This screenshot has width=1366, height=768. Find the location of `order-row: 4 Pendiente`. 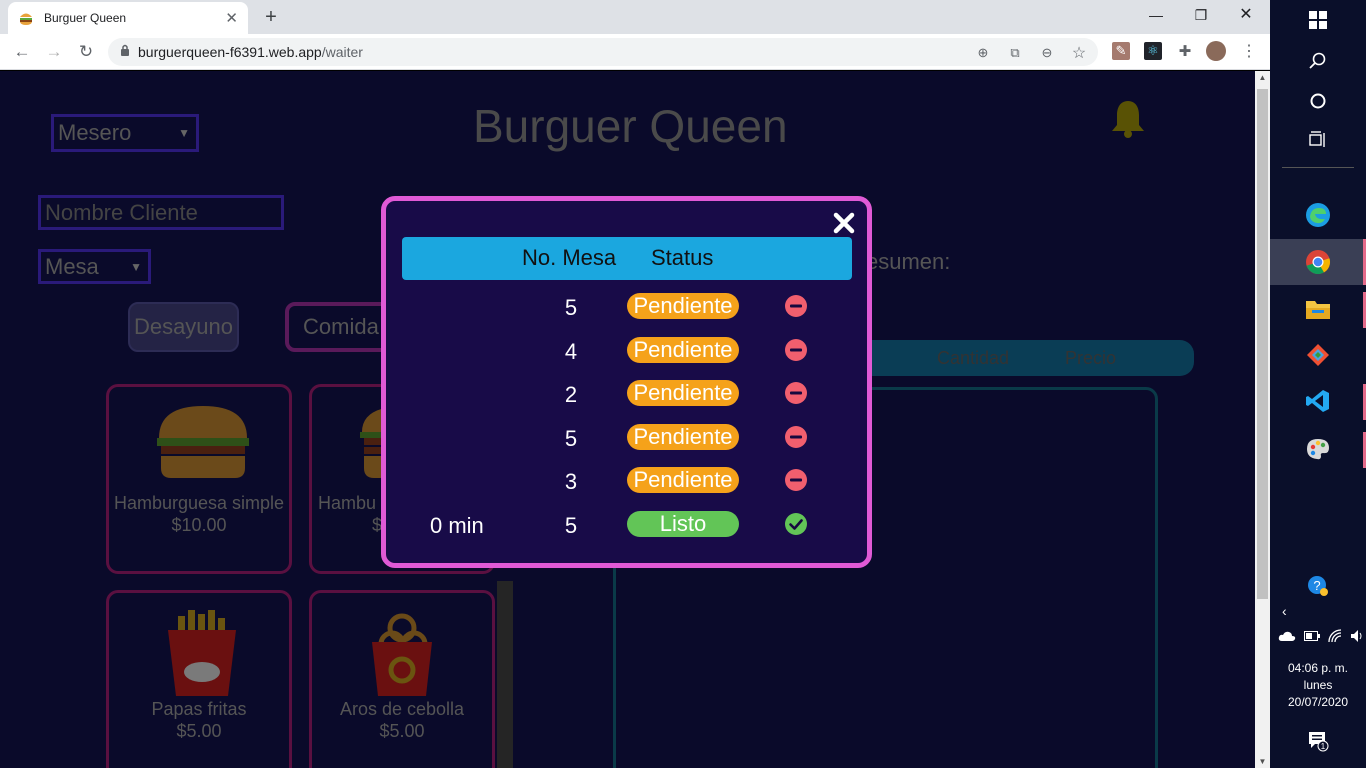

order-row: 4 Pendiente is located at coordinates (626, 351).